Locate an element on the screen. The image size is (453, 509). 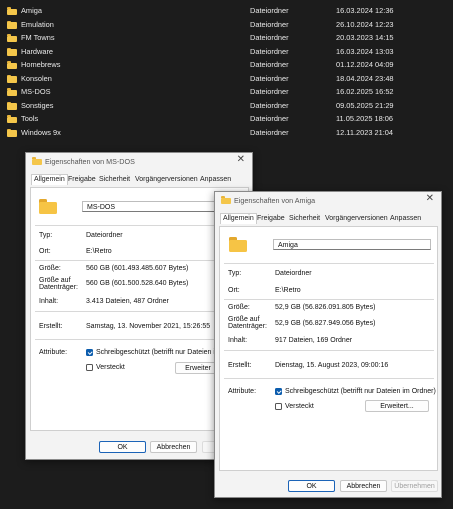
dialog-title: Eigenschaften von Amiga is located at coordinates (275, 200).